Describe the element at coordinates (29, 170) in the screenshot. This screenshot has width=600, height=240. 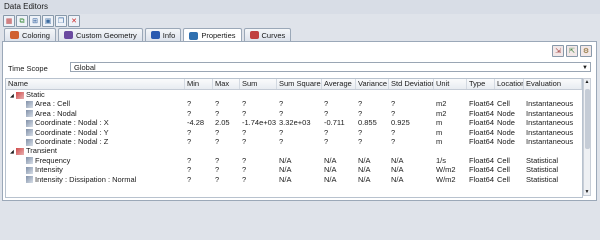
I see `property-icon` at that location.